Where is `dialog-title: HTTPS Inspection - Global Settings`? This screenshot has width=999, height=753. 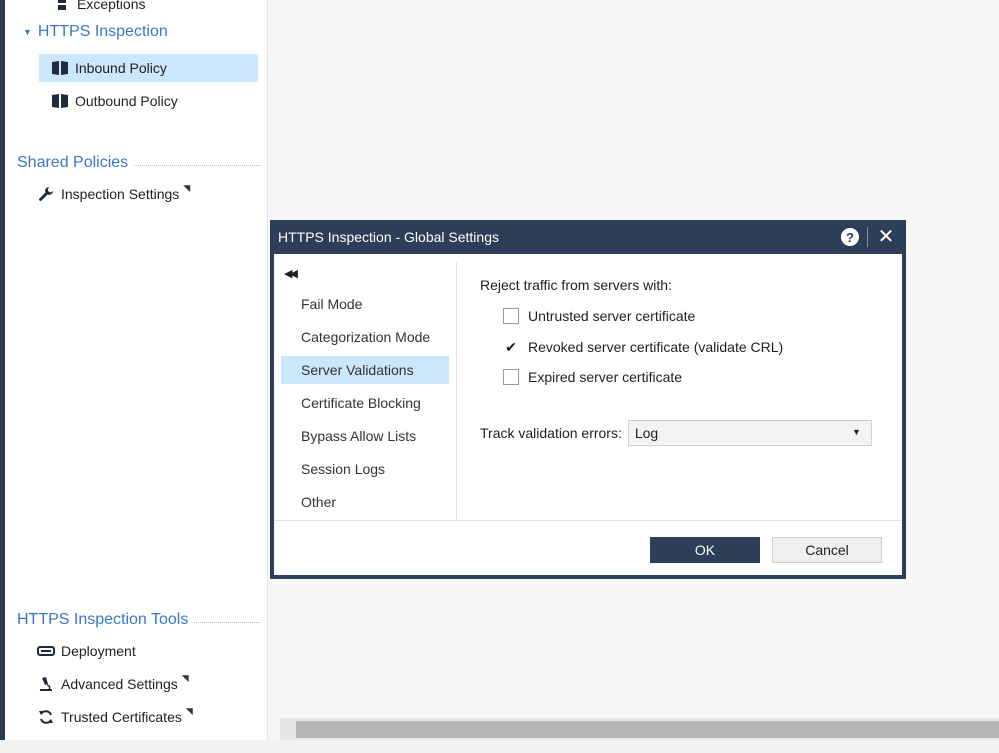
dialog-title: HTTPS Inspection - Global Settings is located at coordinates (388, 237).